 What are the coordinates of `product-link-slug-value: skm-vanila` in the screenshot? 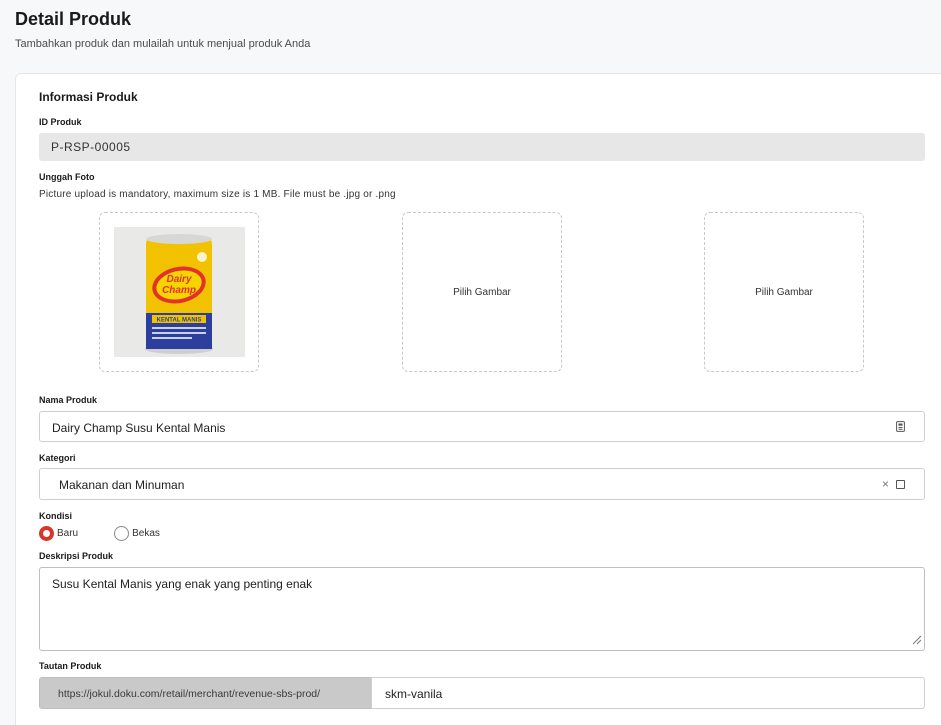 It's located at (414, 694).